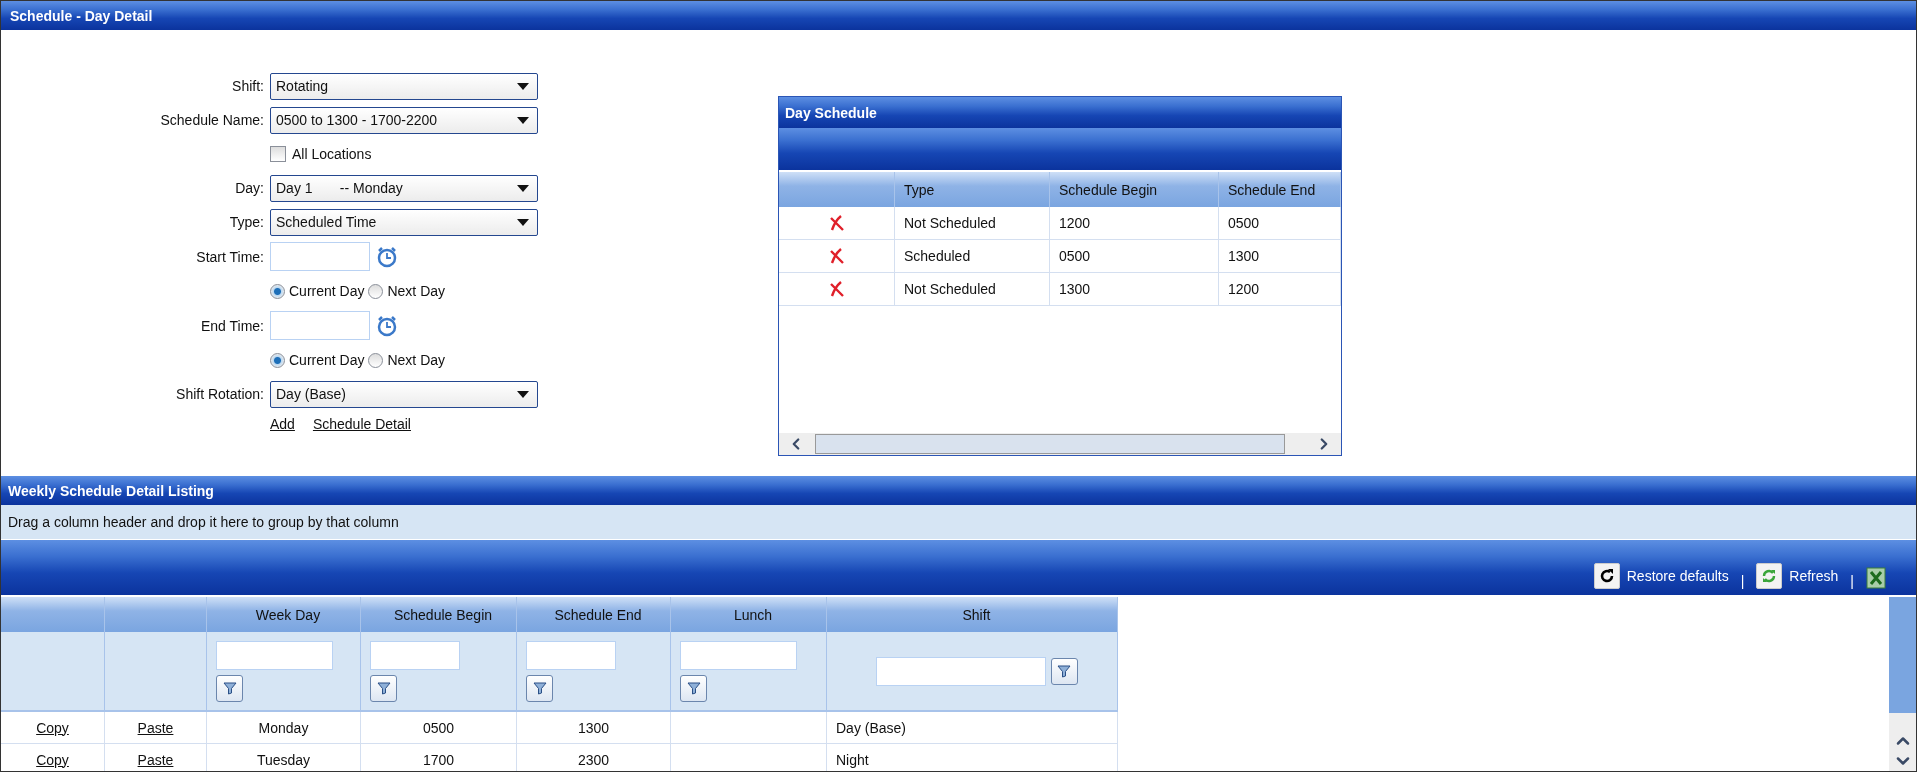 Image resolution: width=1917 pixels, height=772 pixels. What do you see at coordinates (439, 757) in the screenshot?
I see `table-cell: 1700` at bounding box center [439, 757].